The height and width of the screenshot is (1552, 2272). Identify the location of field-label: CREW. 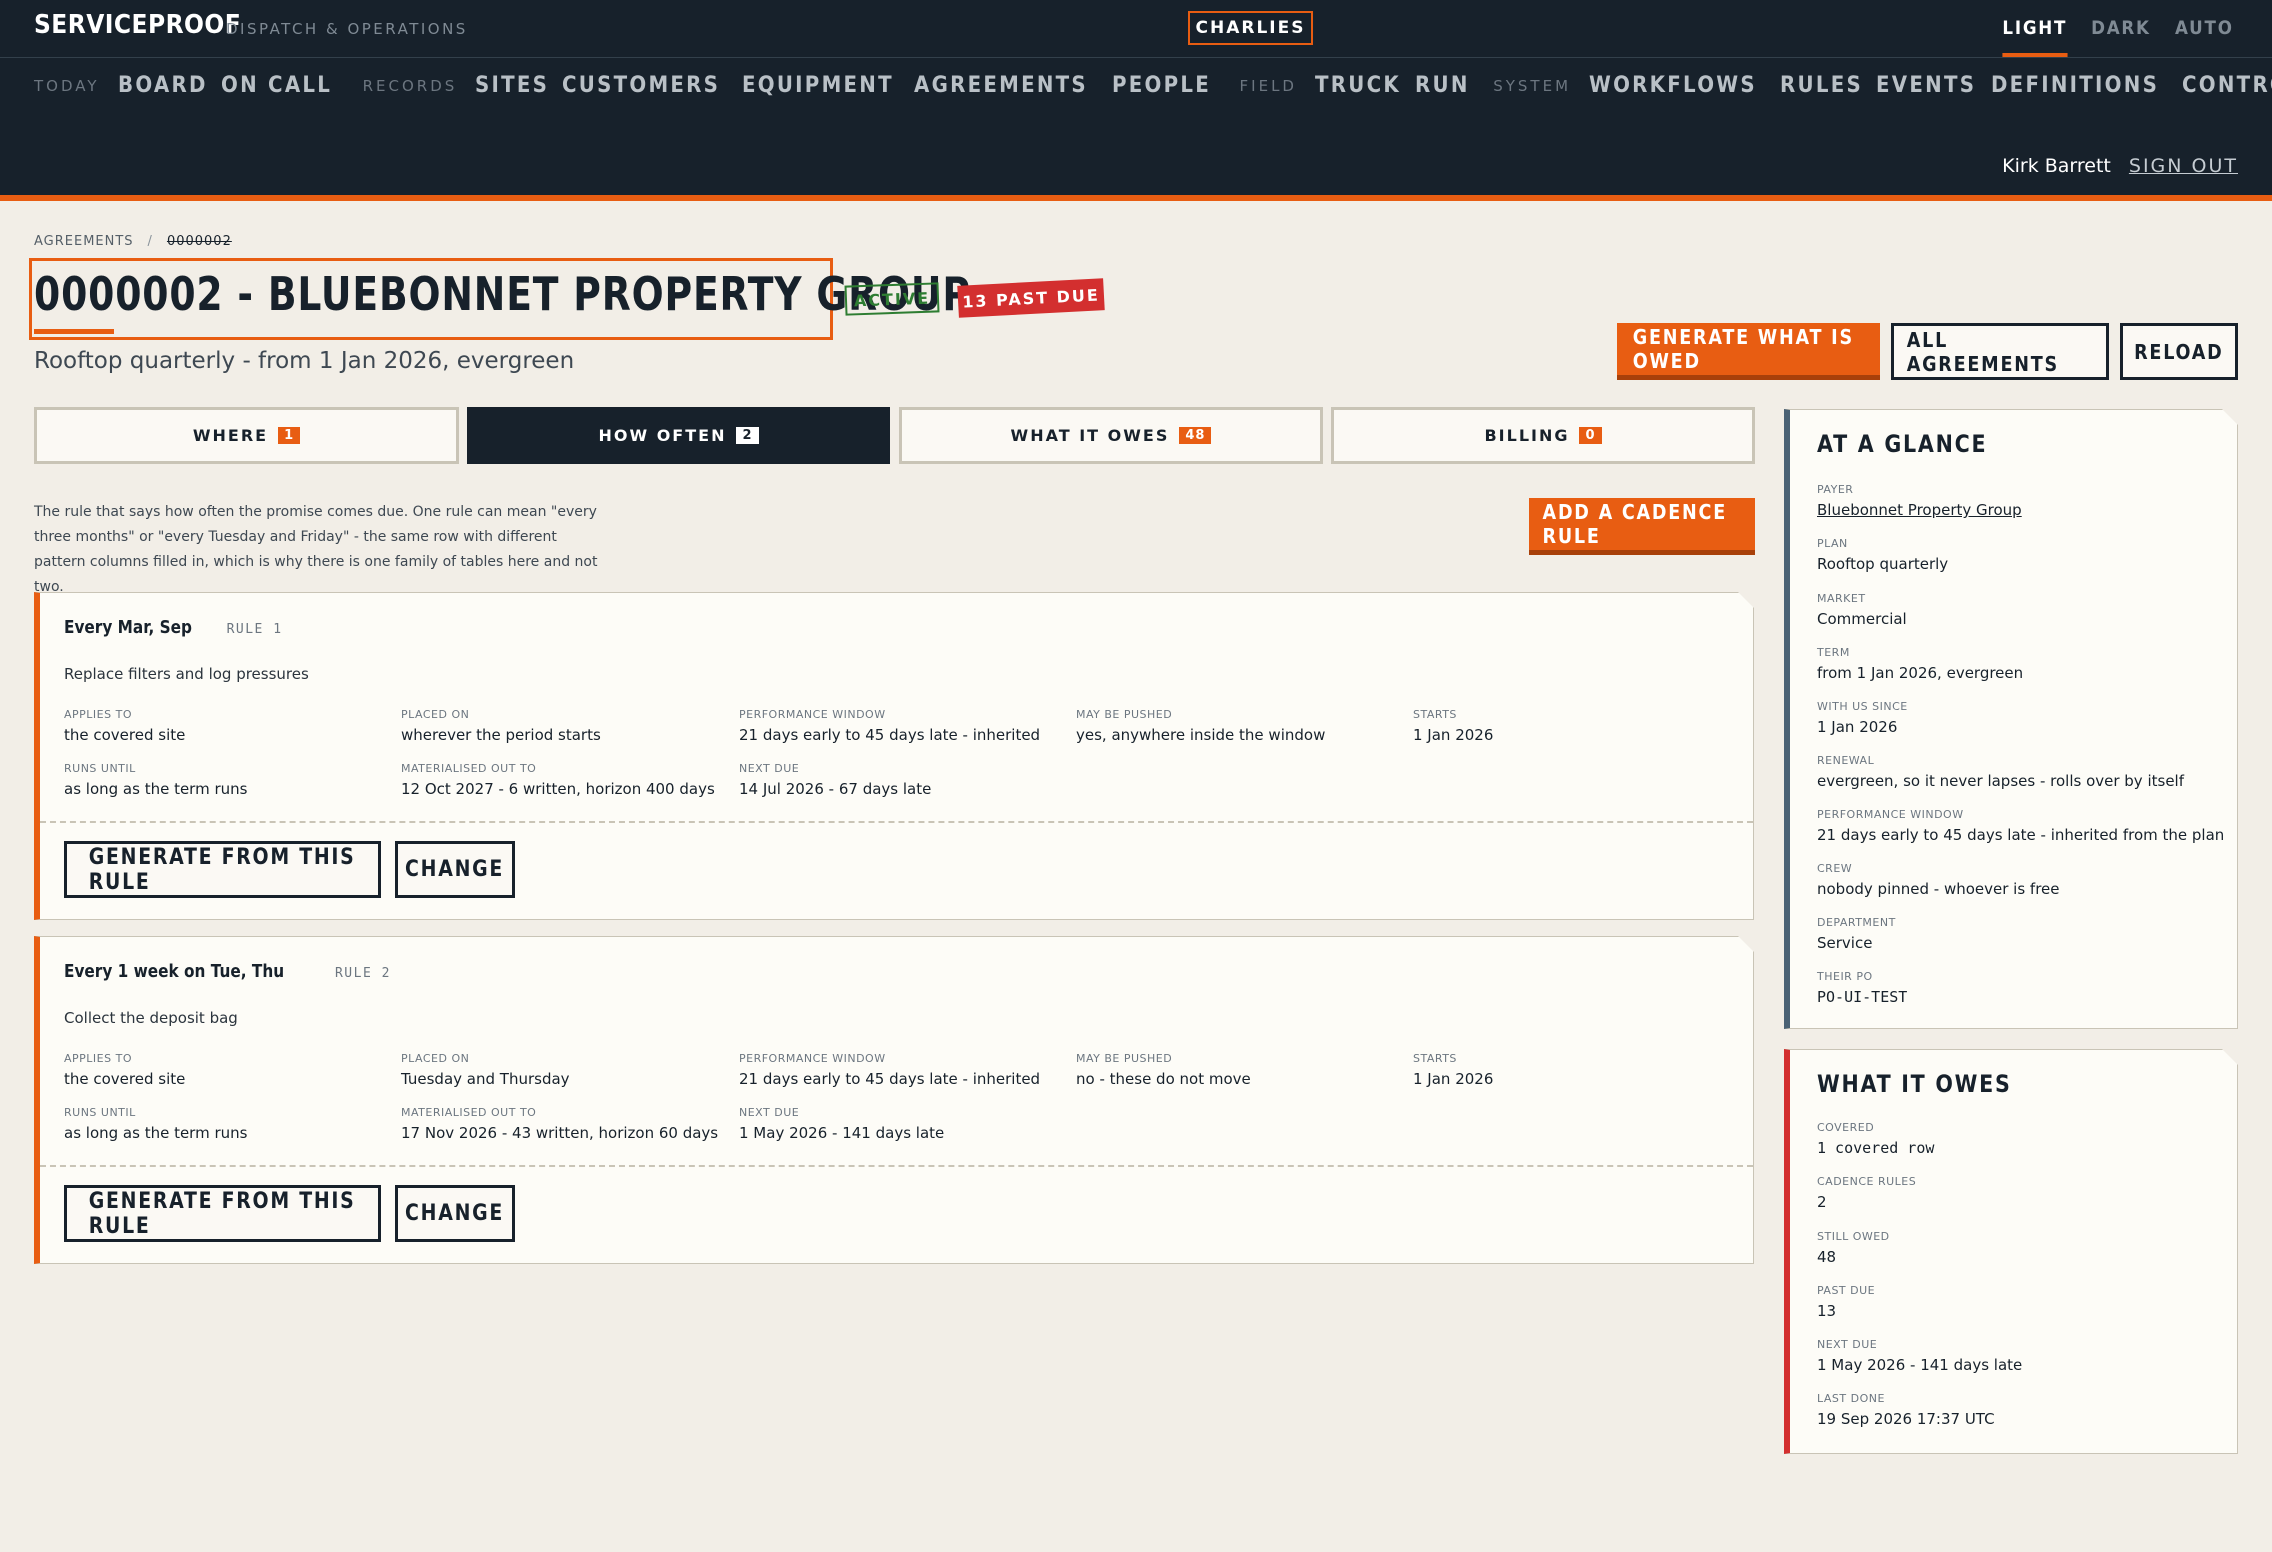
(1835, 868).